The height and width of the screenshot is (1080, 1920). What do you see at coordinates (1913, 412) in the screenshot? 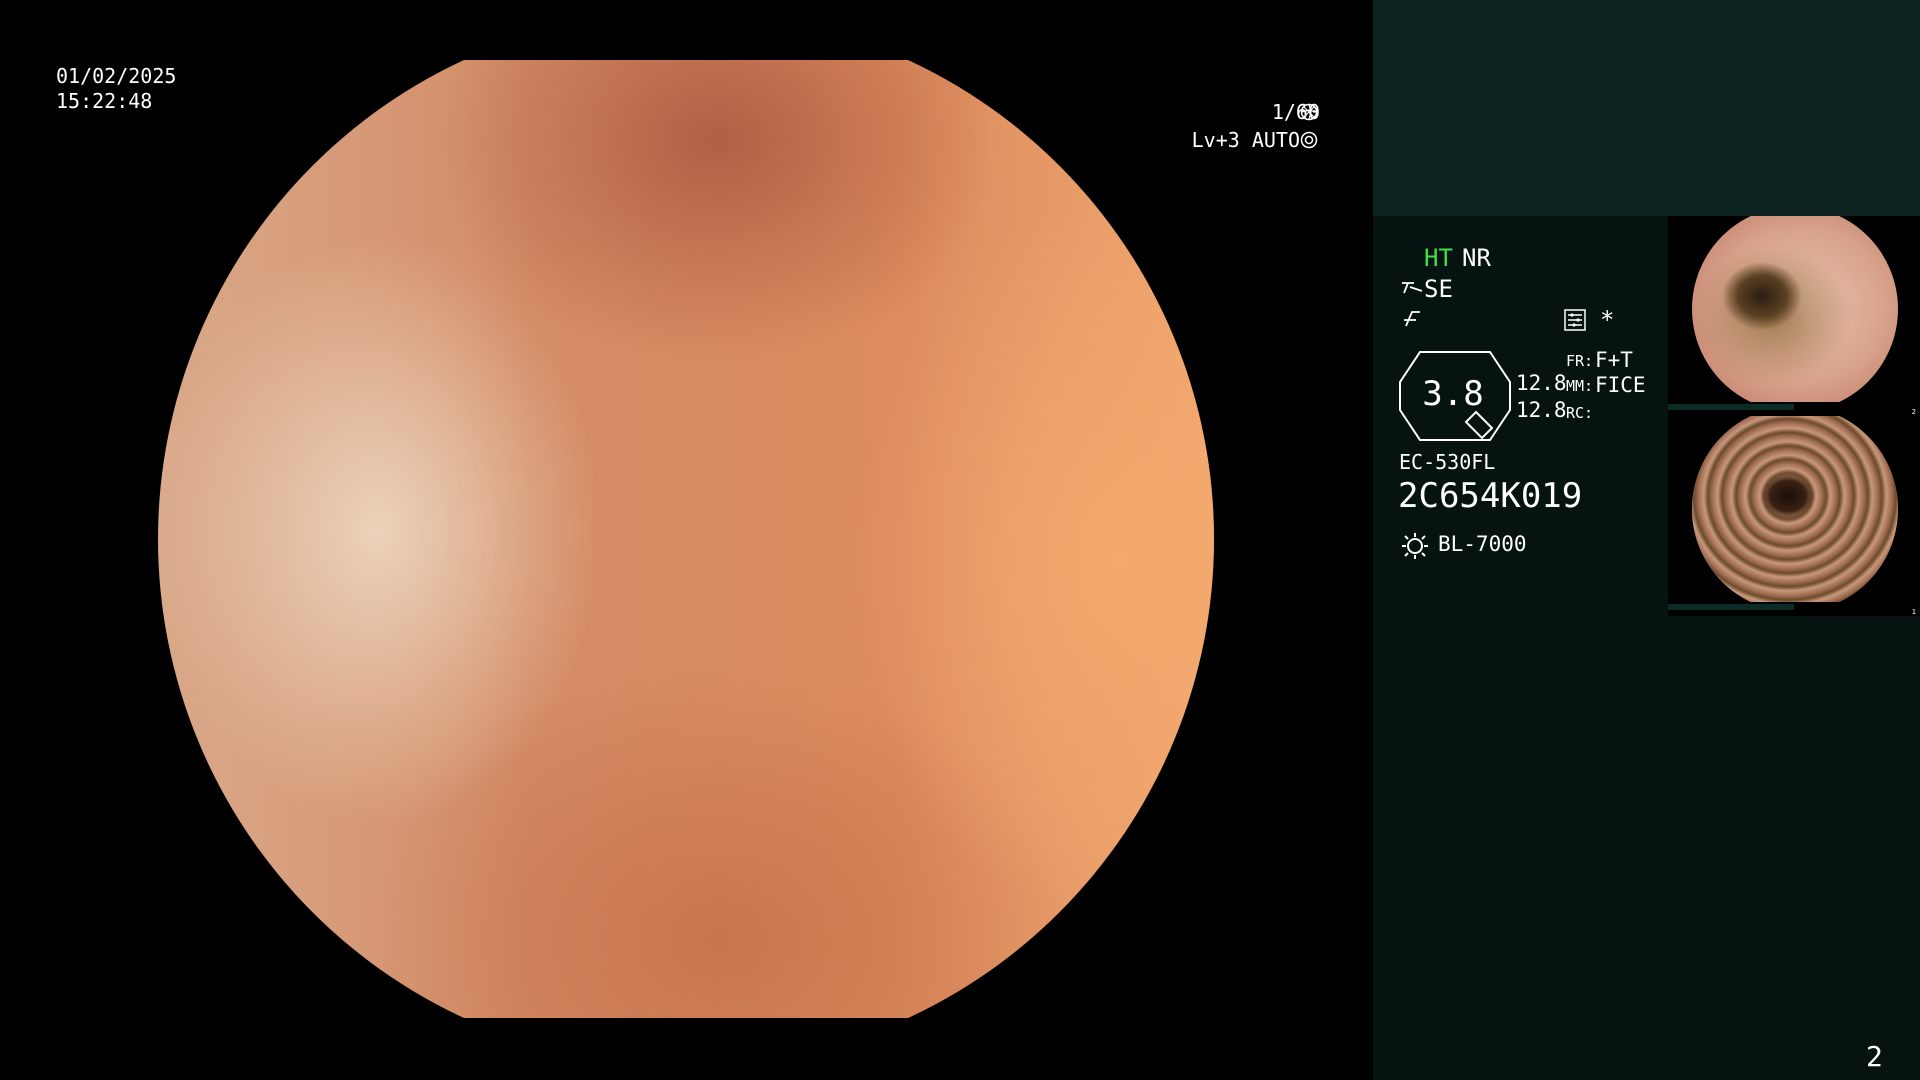
I see `thumbnail-number: 2` at bounding box center [1913, 412].